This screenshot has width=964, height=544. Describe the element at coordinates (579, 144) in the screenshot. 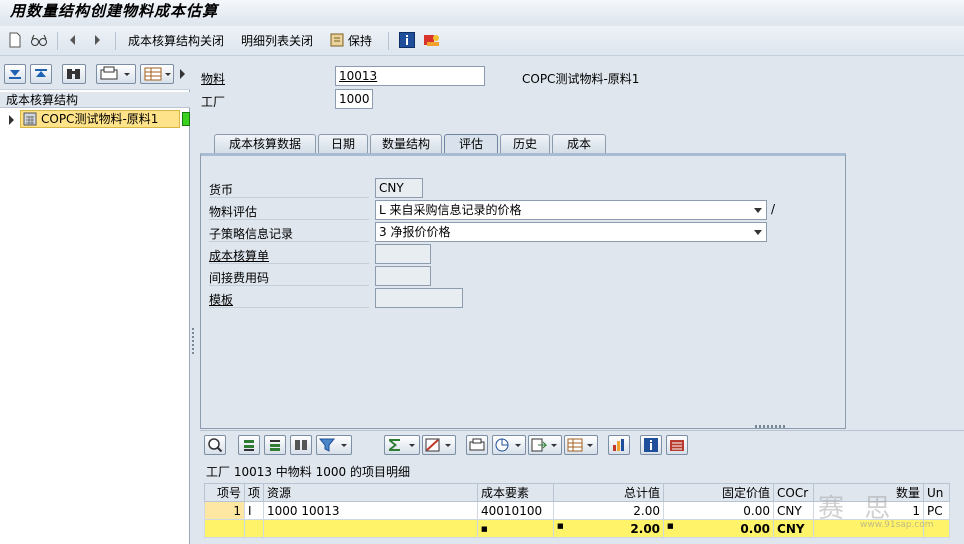

I see `tab-costs: 成本` at that location.